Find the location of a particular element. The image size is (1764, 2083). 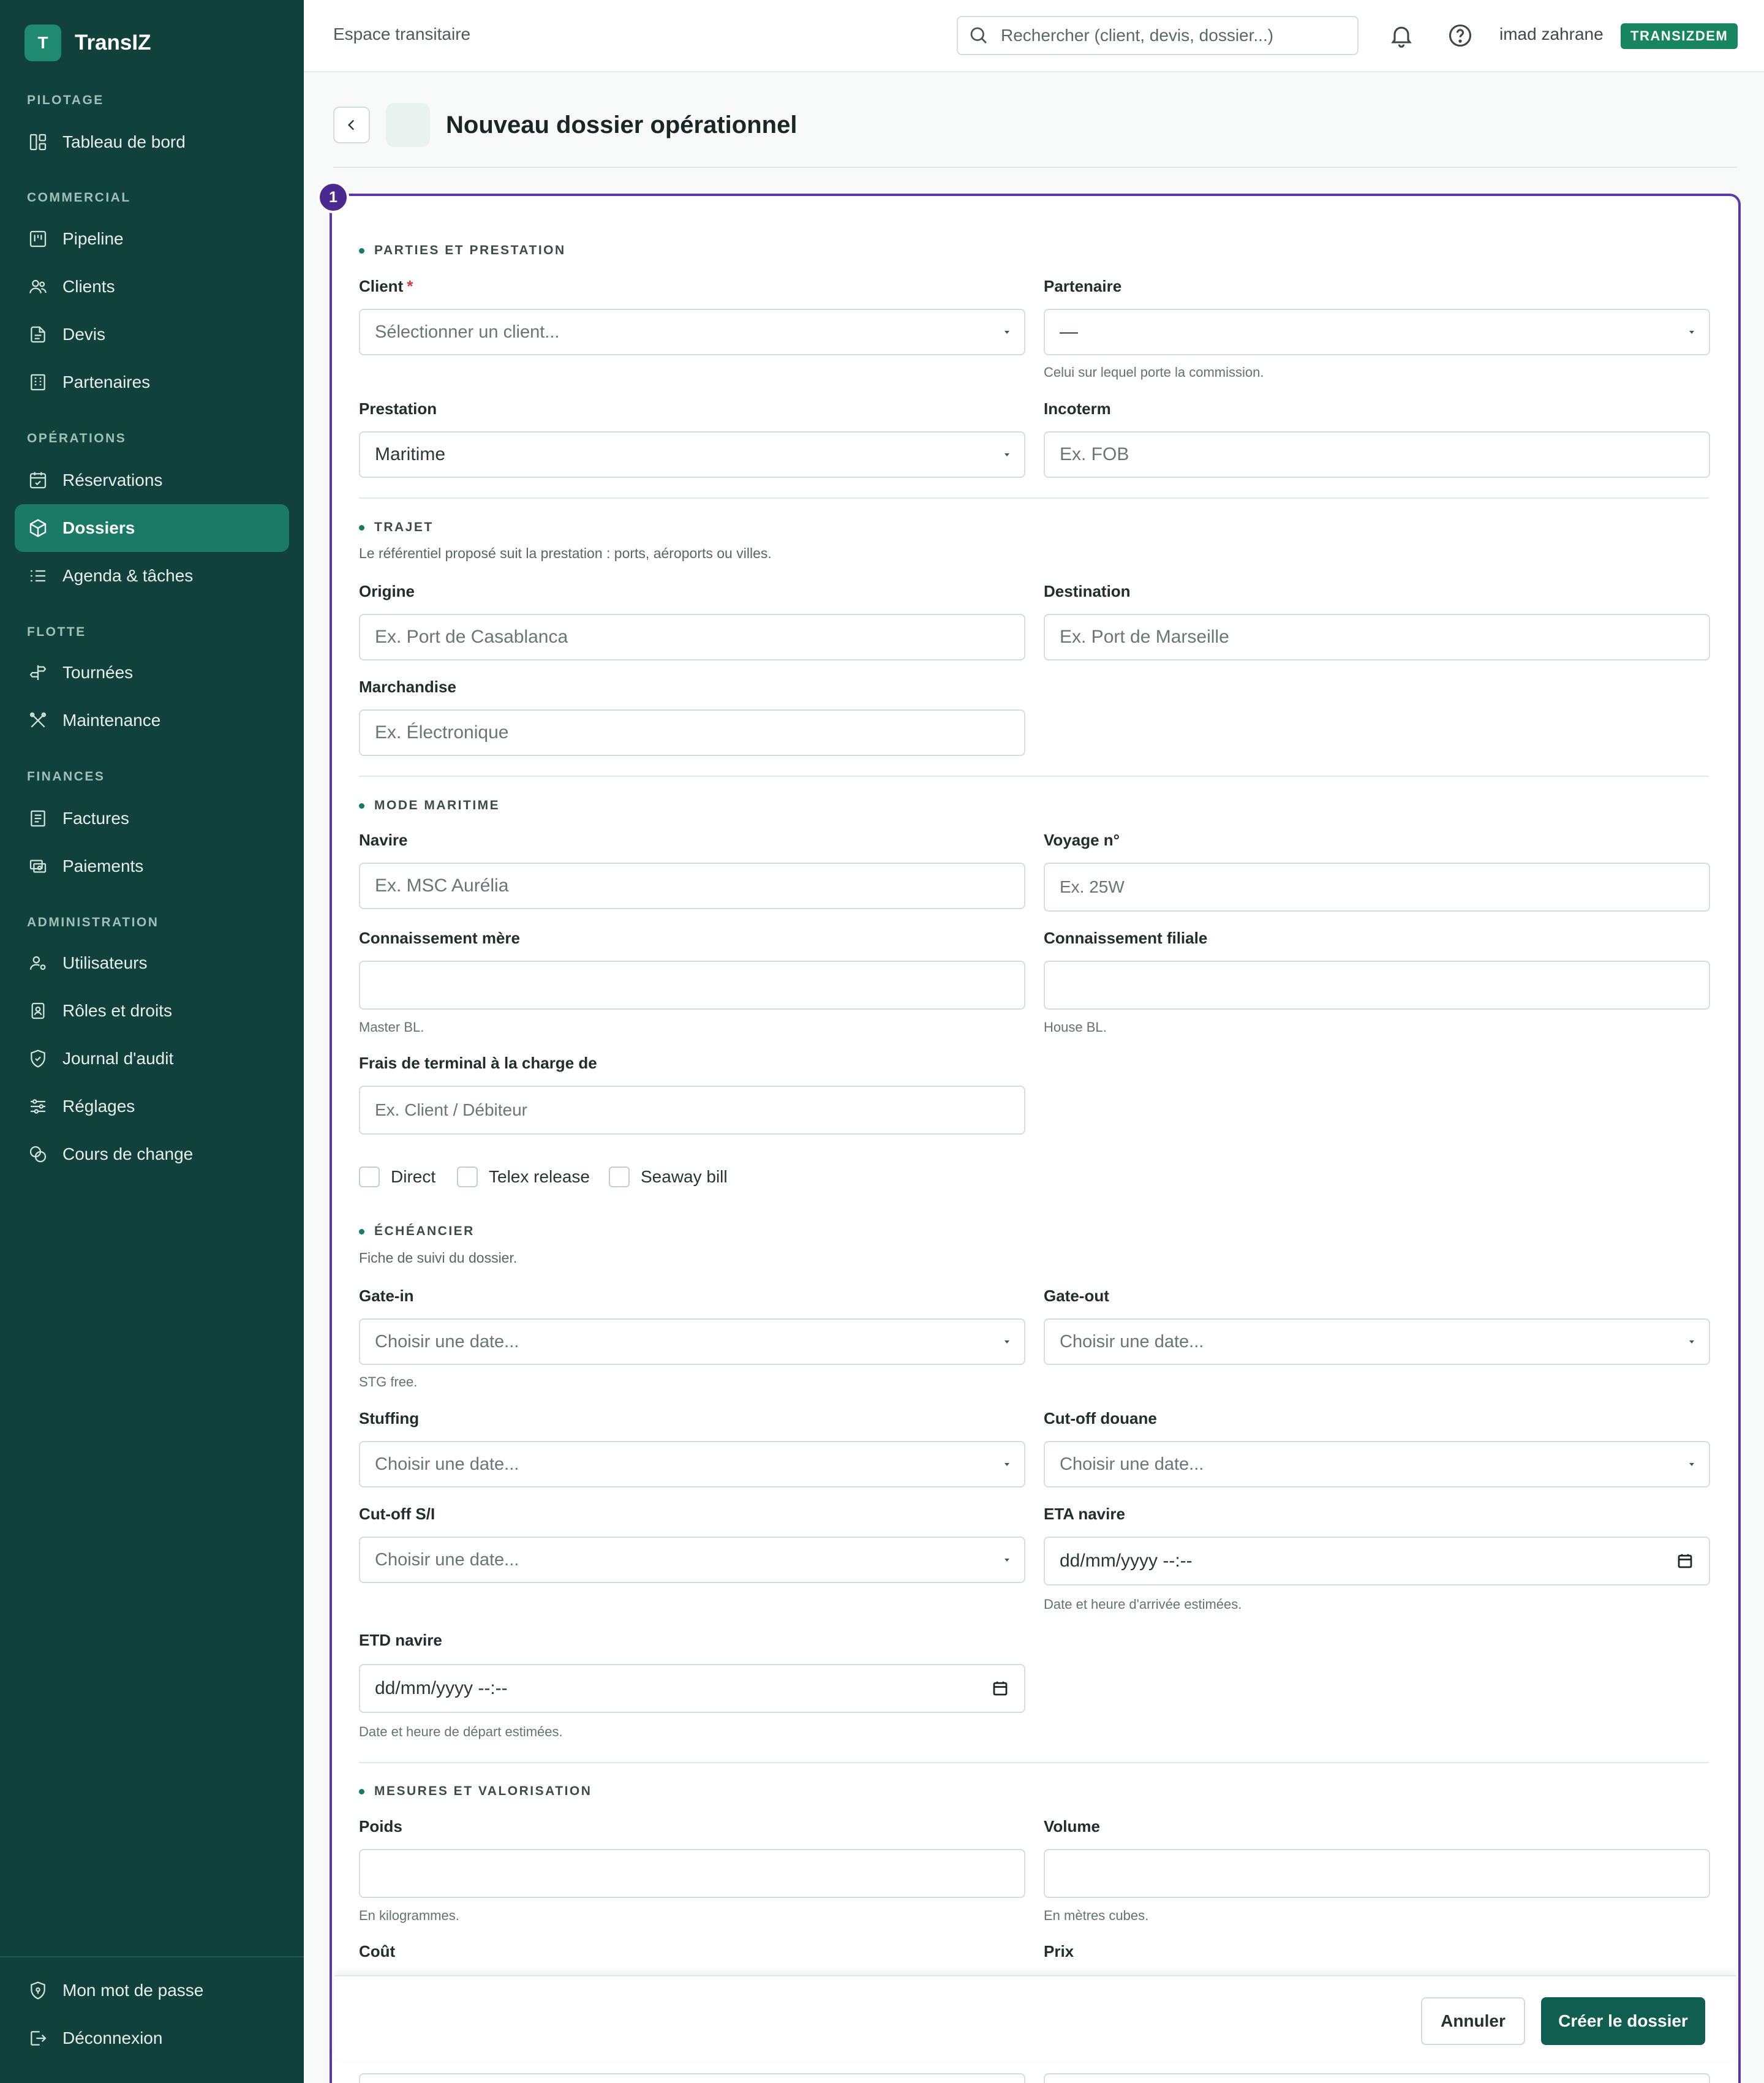

brand: T TransIZ is located at coordinates (88, 43).